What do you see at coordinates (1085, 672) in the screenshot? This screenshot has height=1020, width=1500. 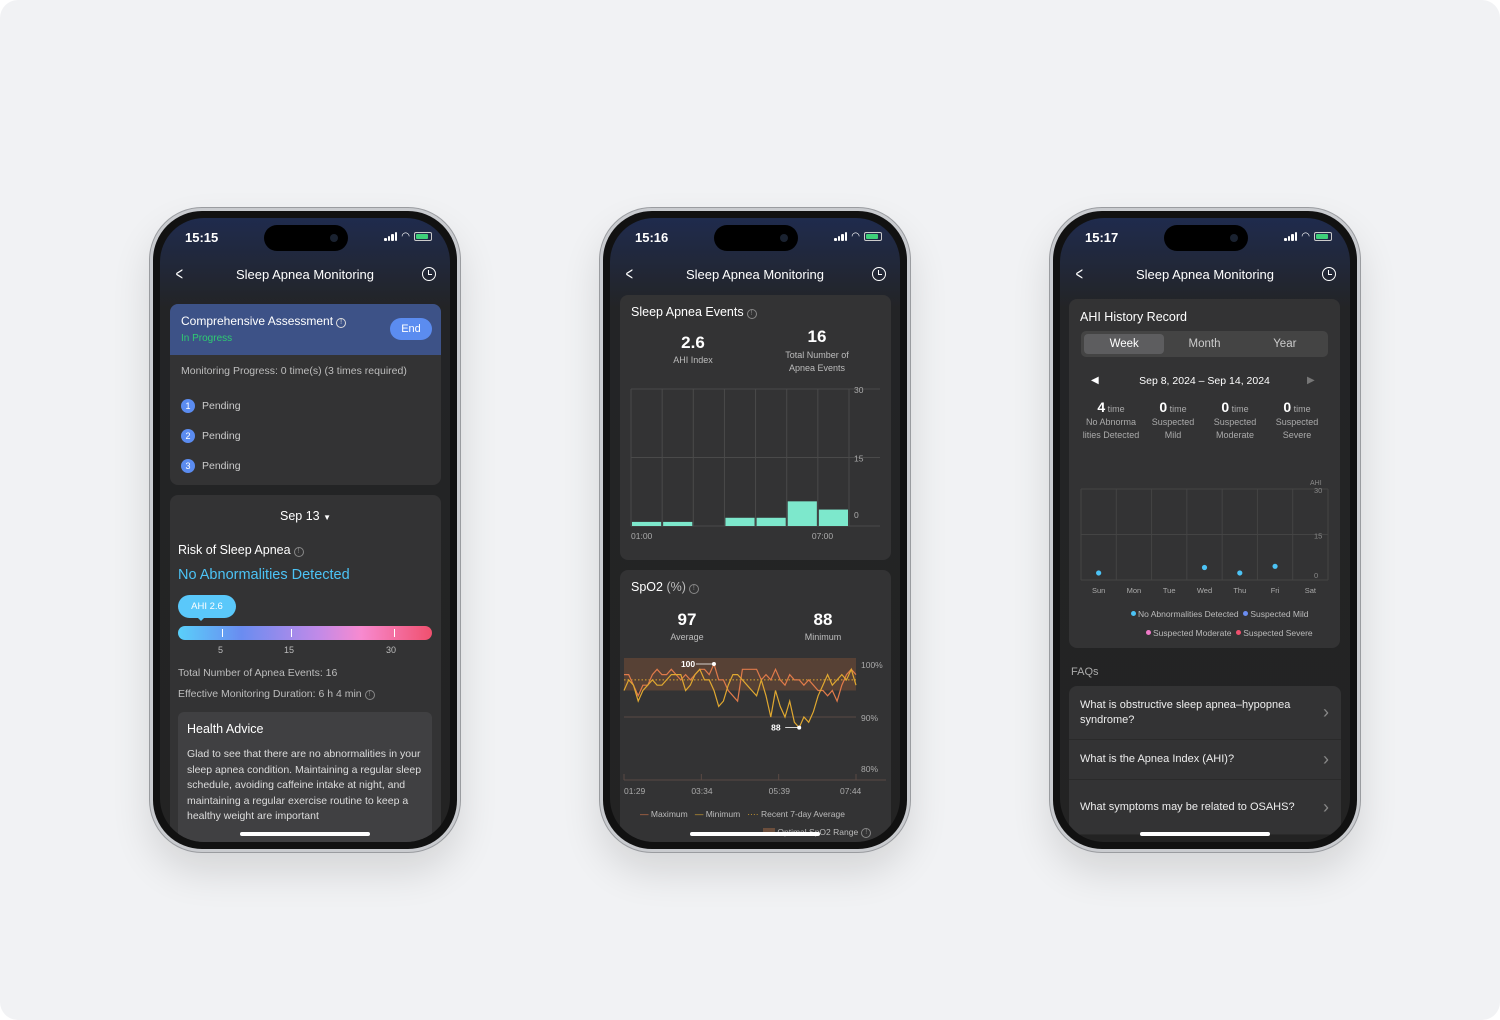 I see `faq-title: FAQs` at bounding box center [1085, 672].